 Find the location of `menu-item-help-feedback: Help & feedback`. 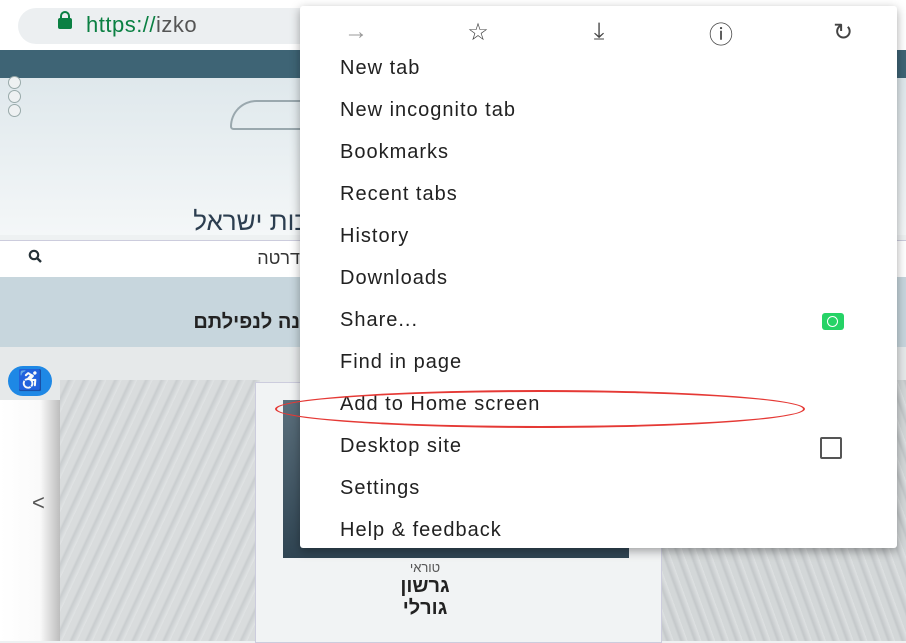

menu-item-help-feedback: Help & feedback is located at coordinates (598, 533).